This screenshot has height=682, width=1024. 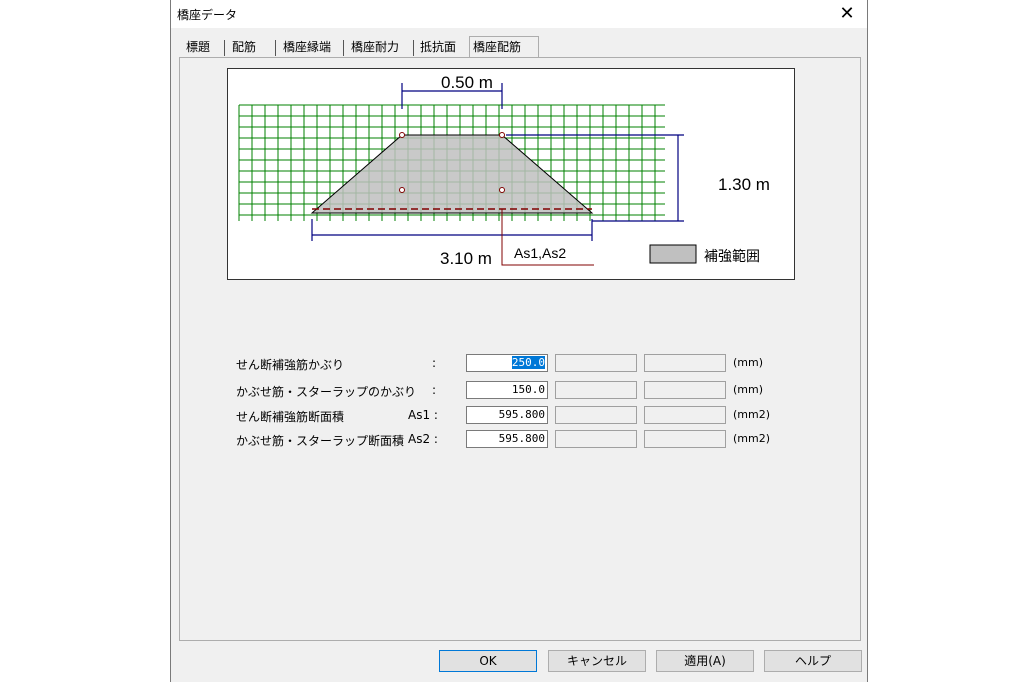 What do you see at coordinates (320, 441) in the screenshot?
I see `field-label: かぶせ筋・スターラップ断面積` at bounding box center [320, 441].